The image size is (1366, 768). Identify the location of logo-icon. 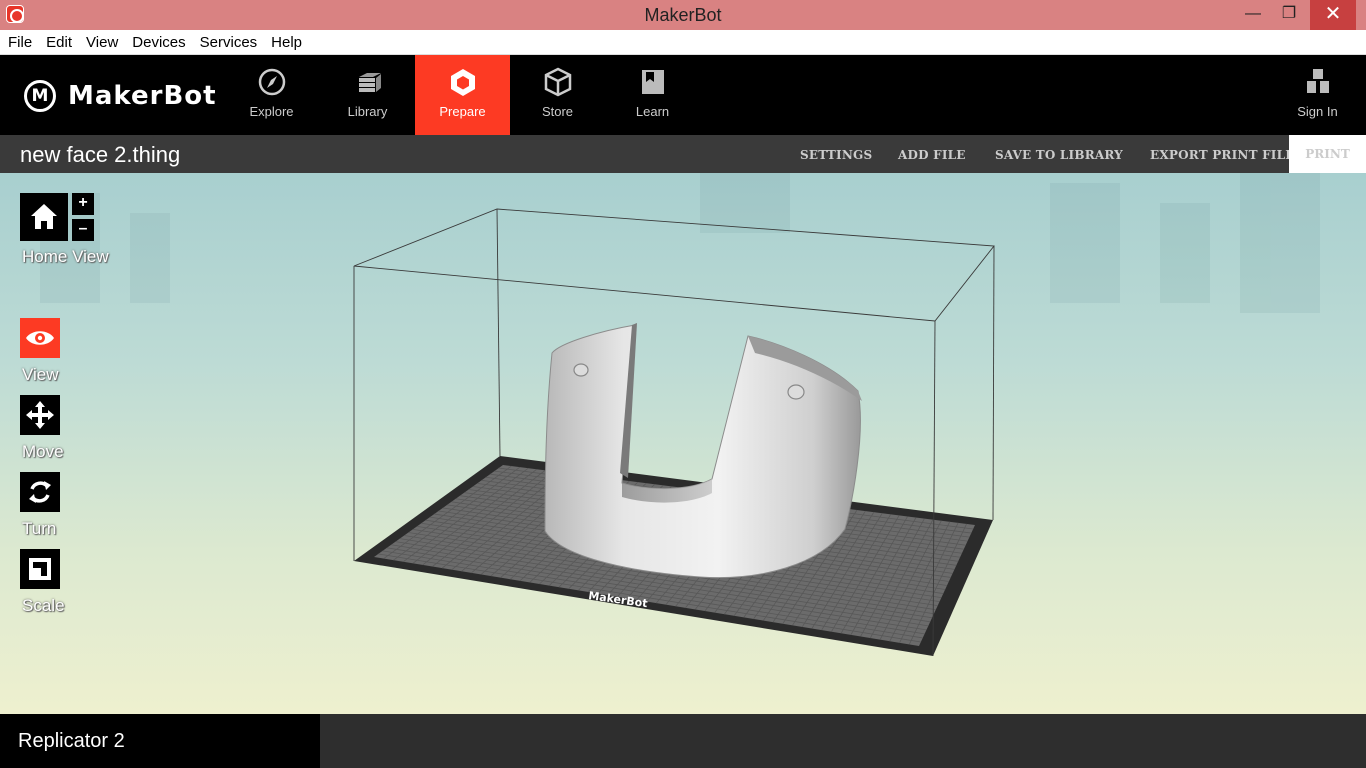
(40, 96).